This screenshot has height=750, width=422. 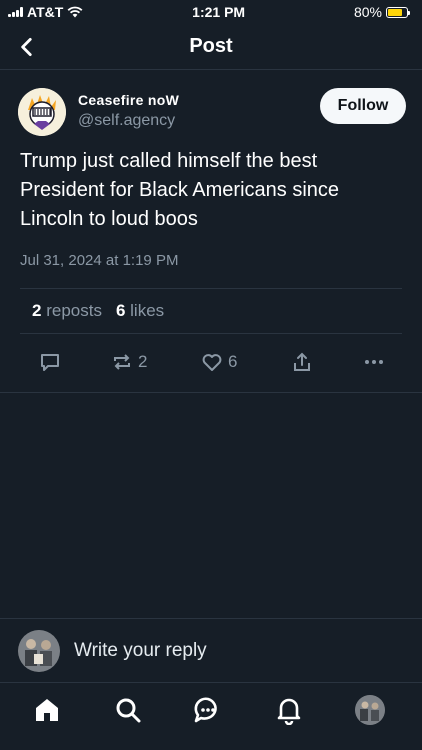 I want to click on reply-icon, so click(x=50, y=362).